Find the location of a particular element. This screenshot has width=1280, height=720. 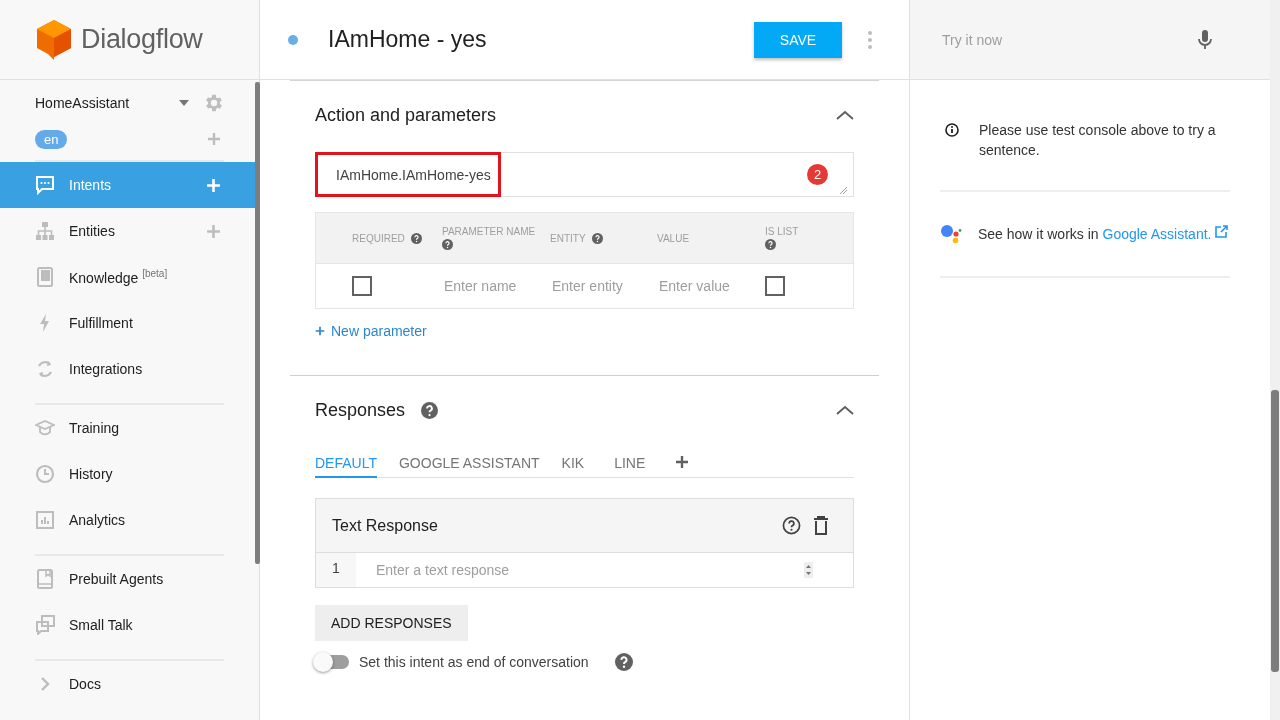

external-link-icon is located at coordinates (1222, 231).